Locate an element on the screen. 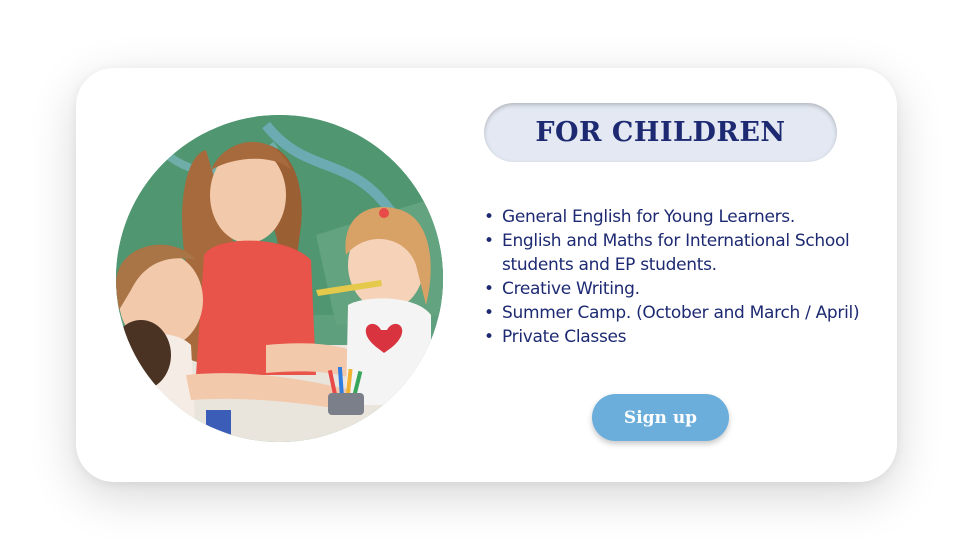 The width and height of the screenshot is (957, 549). list-item: • General English for Young Learners. is located at coordinates (682, 217).